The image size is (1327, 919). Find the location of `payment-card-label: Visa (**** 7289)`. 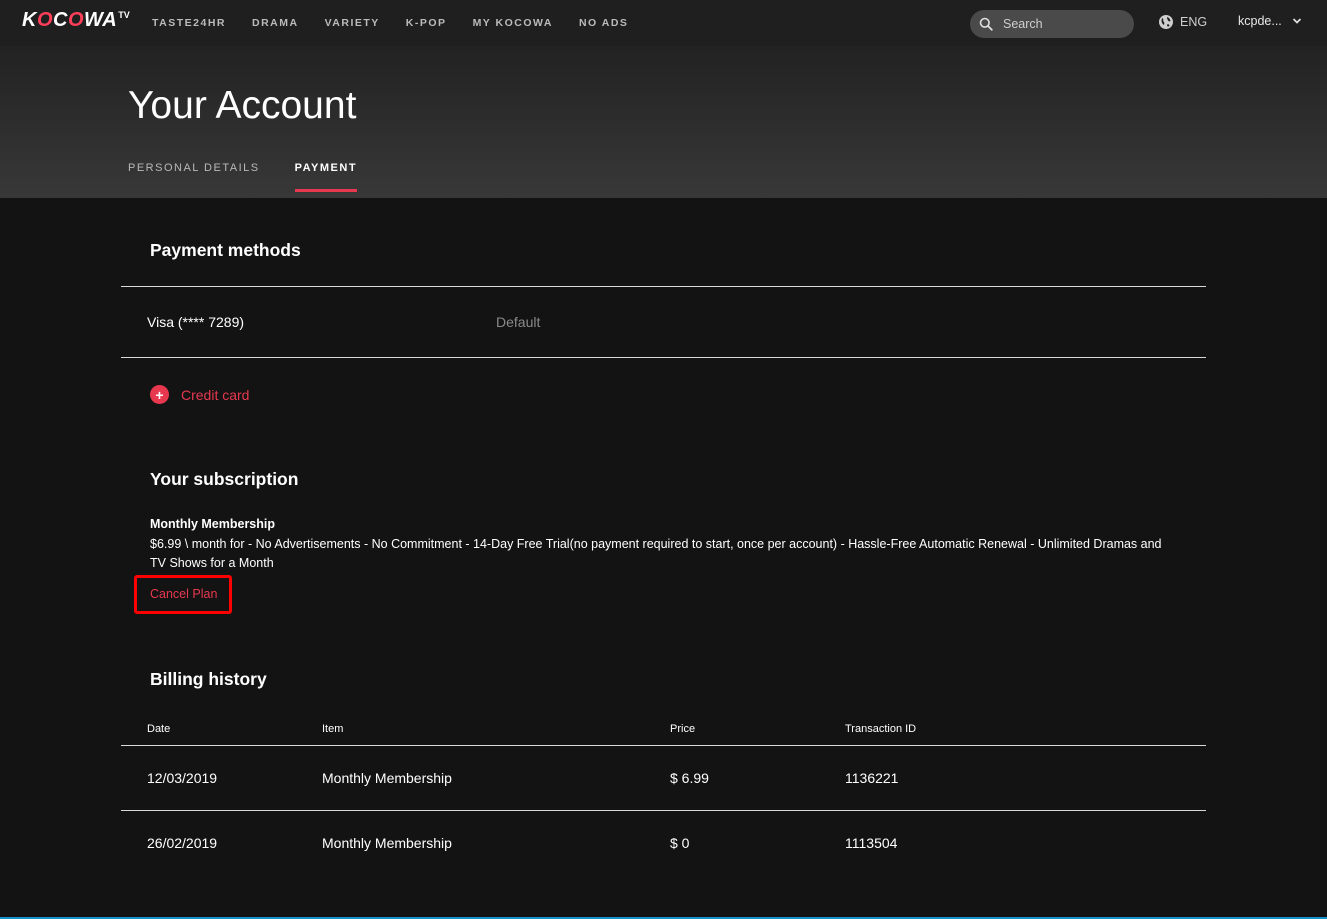

payment-card-label: Visa (**** 7289) is located at coordinates (196, 322).